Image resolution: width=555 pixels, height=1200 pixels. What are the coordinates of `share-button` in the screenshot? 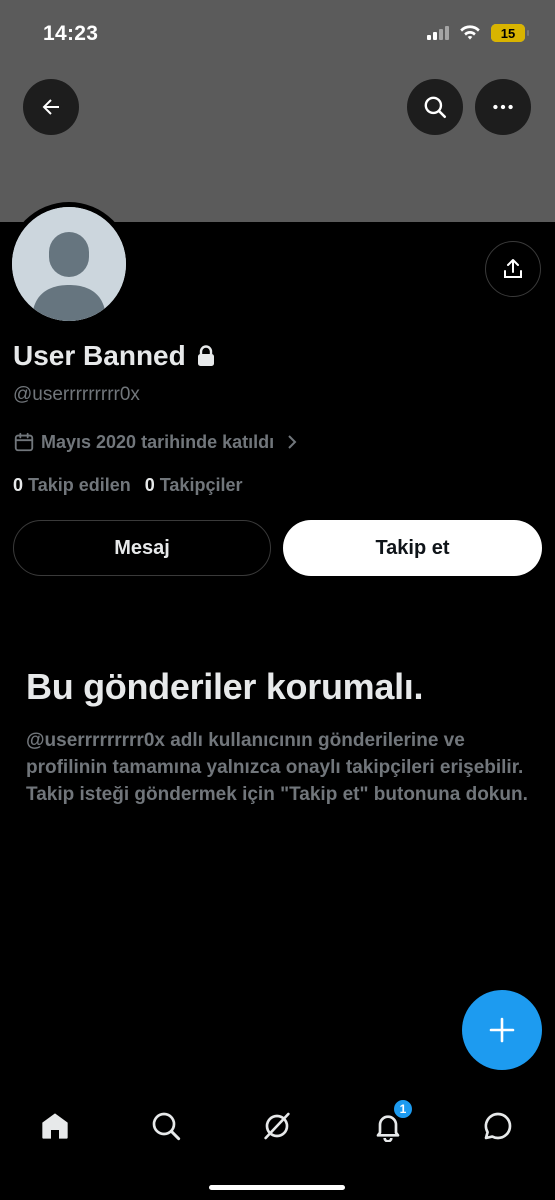 It's located at (513, 269).